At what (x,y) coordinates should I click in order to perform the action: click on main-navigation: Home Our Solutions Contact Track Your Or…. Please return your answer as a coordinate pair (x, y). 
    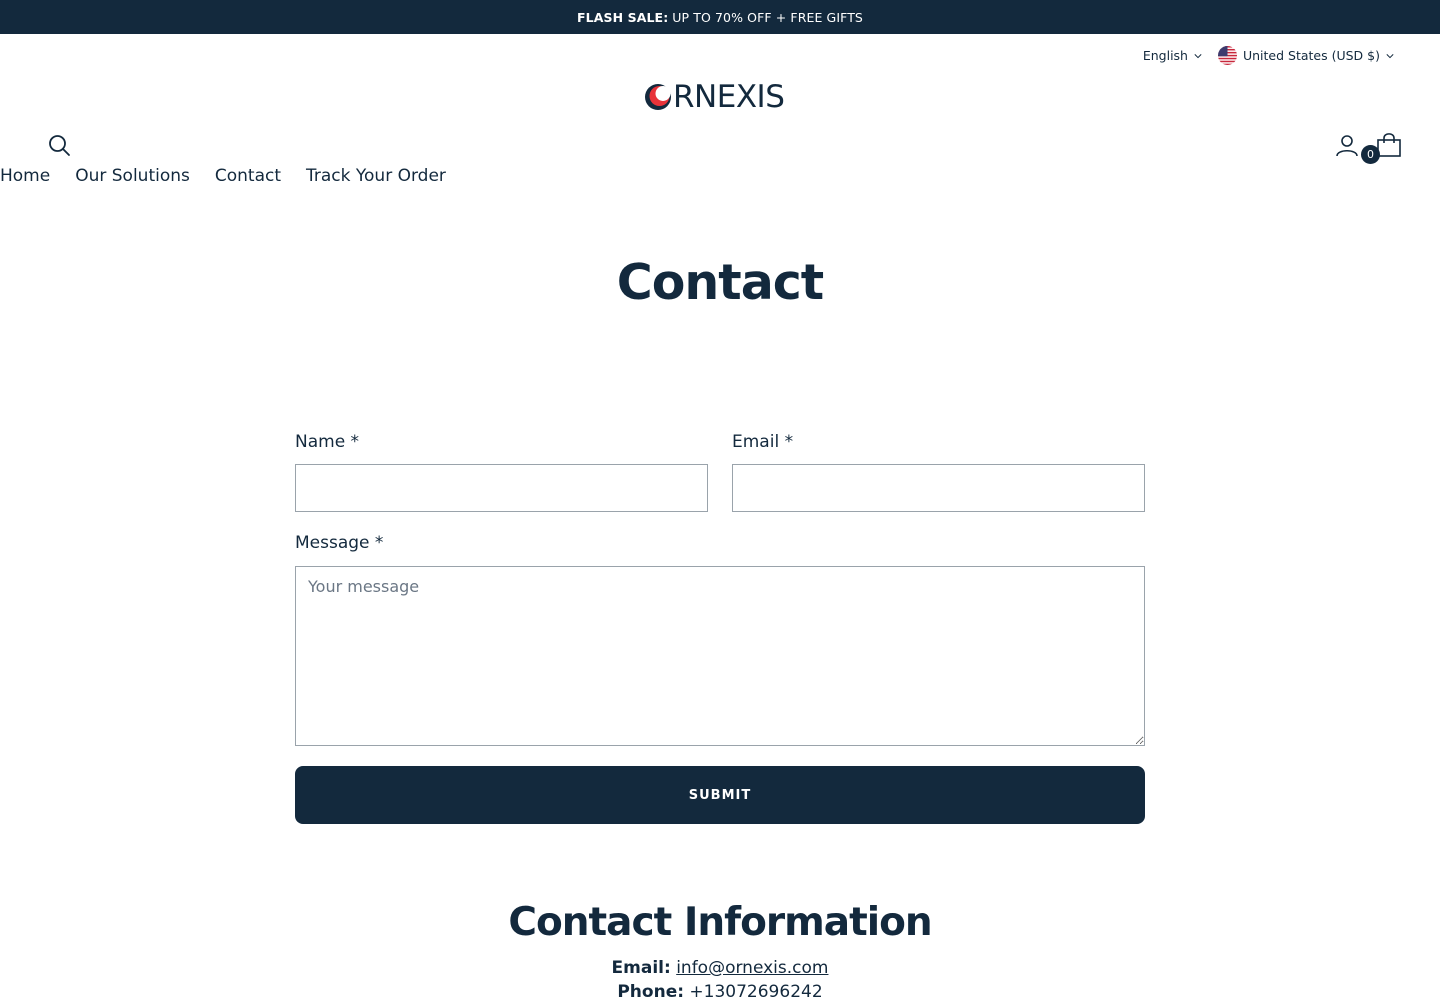
    Looking at the image, I should click on (223, 176).